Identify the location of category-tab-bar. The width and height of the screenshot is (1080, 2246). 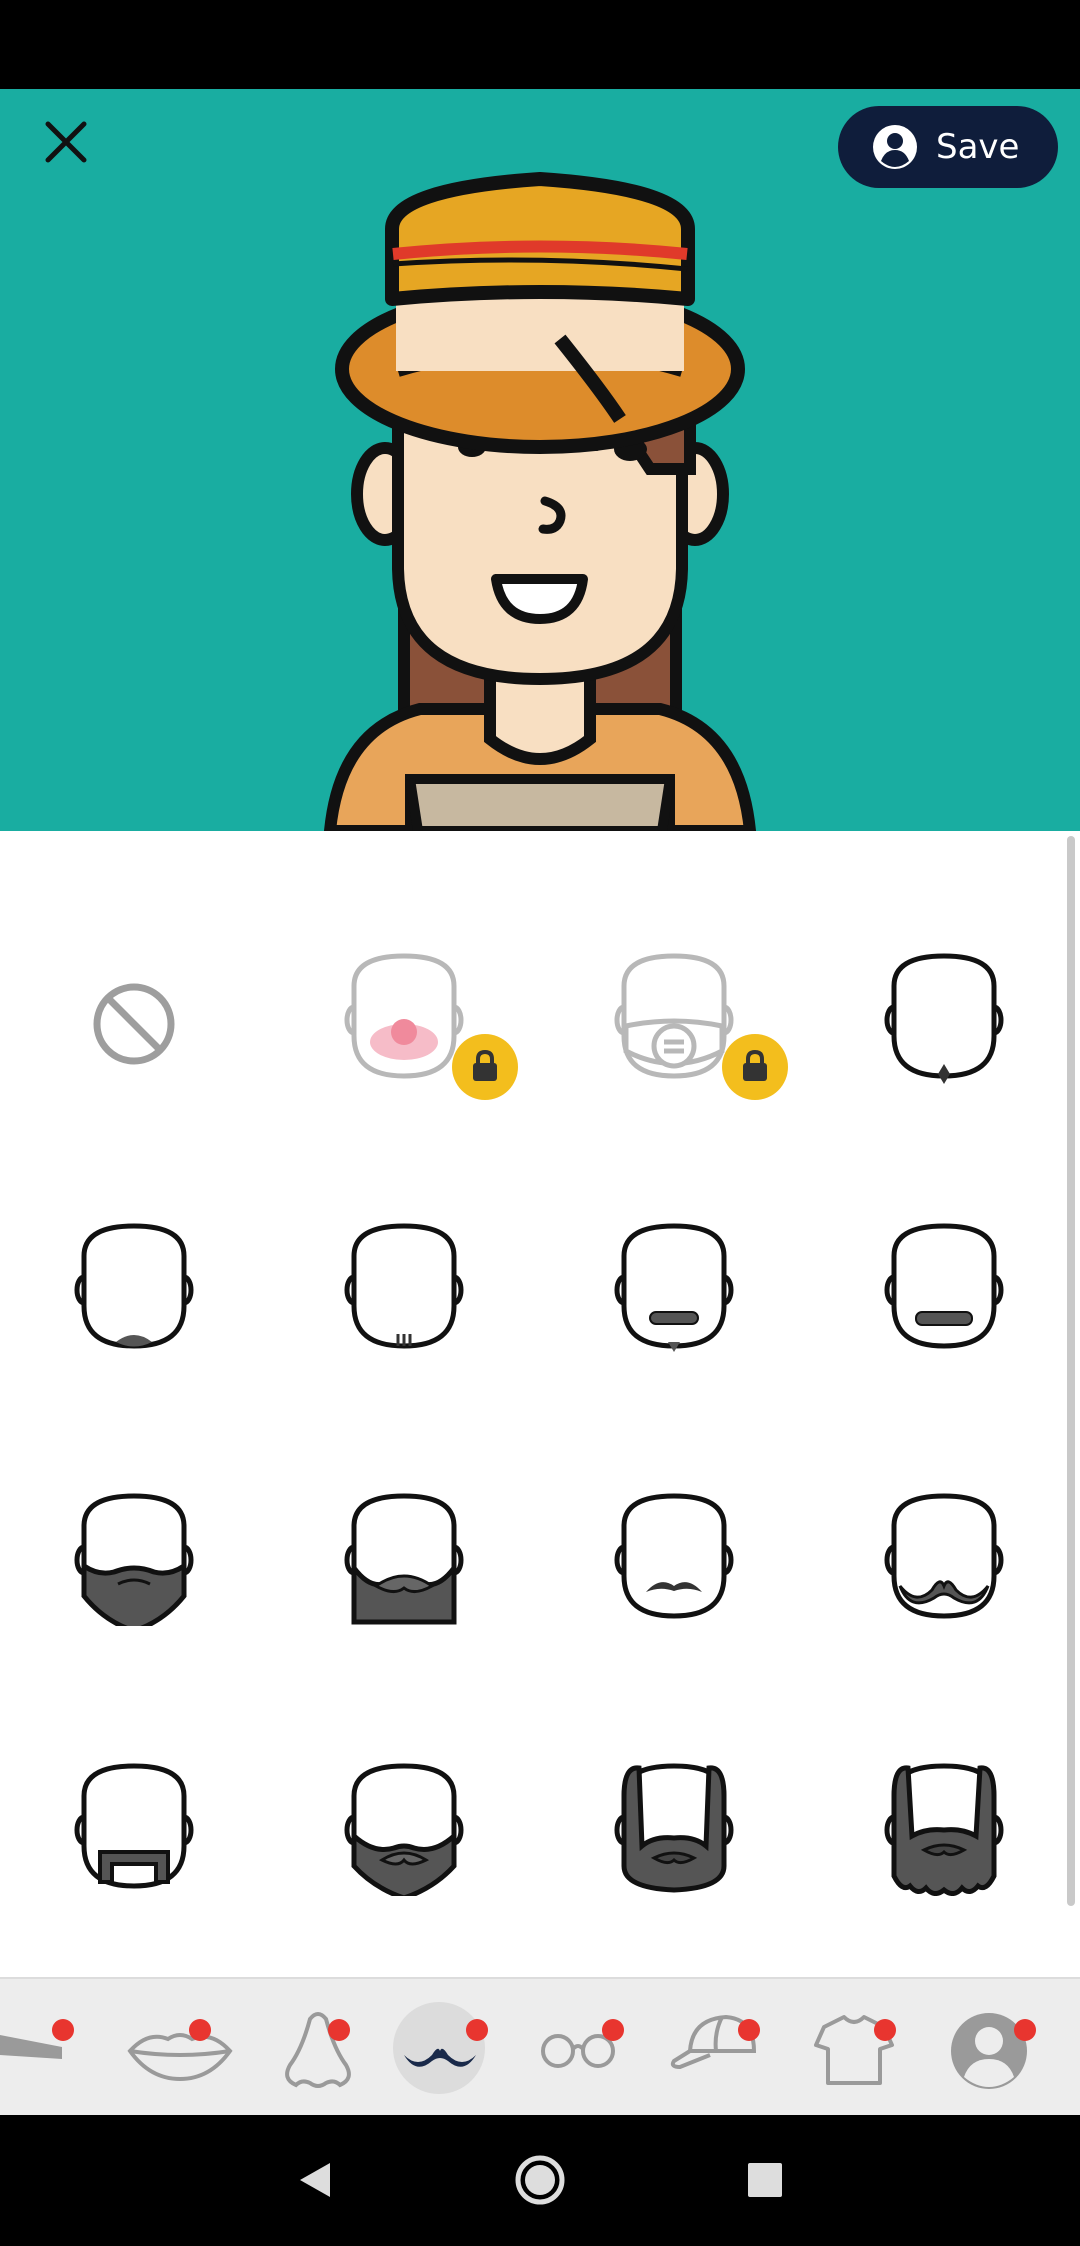
(540, 2047).